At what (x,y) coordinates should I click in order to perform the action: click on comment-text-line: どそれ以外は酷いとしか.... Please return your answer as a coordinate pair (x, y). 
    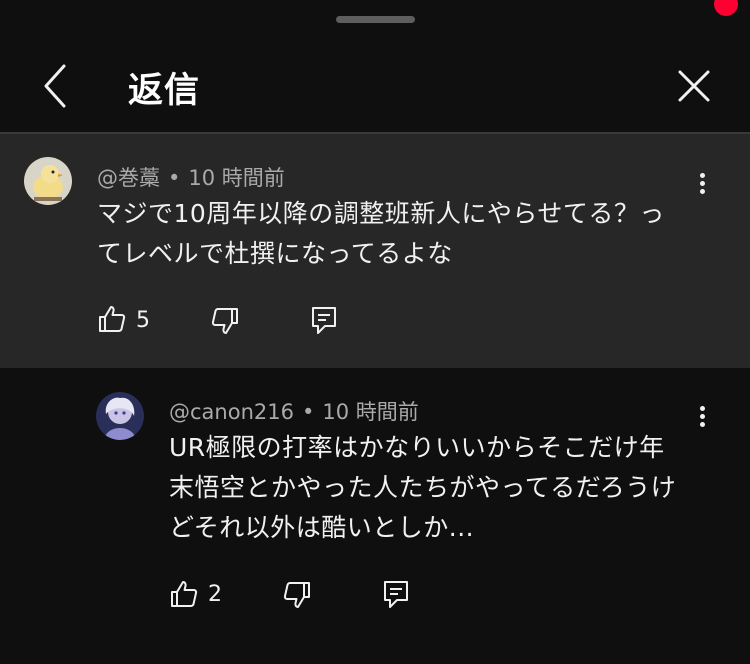
    Looking at the image, I should click on (322, 527).